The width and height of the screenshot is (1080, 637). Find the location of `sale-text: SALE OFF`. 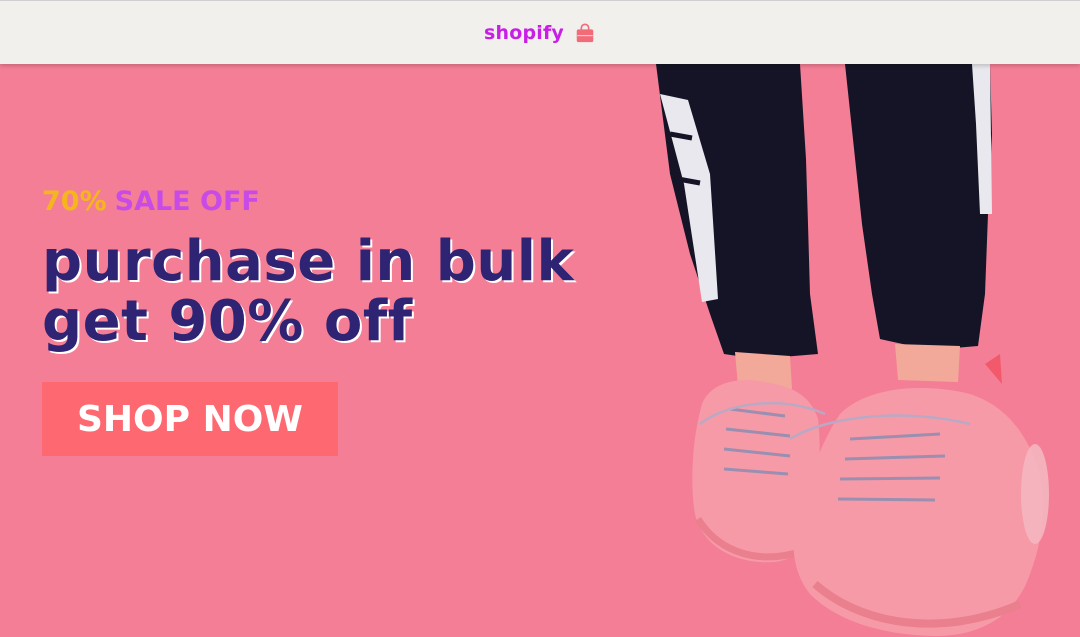

sale-text: SALE OFF is located at coordinates (187, 201).